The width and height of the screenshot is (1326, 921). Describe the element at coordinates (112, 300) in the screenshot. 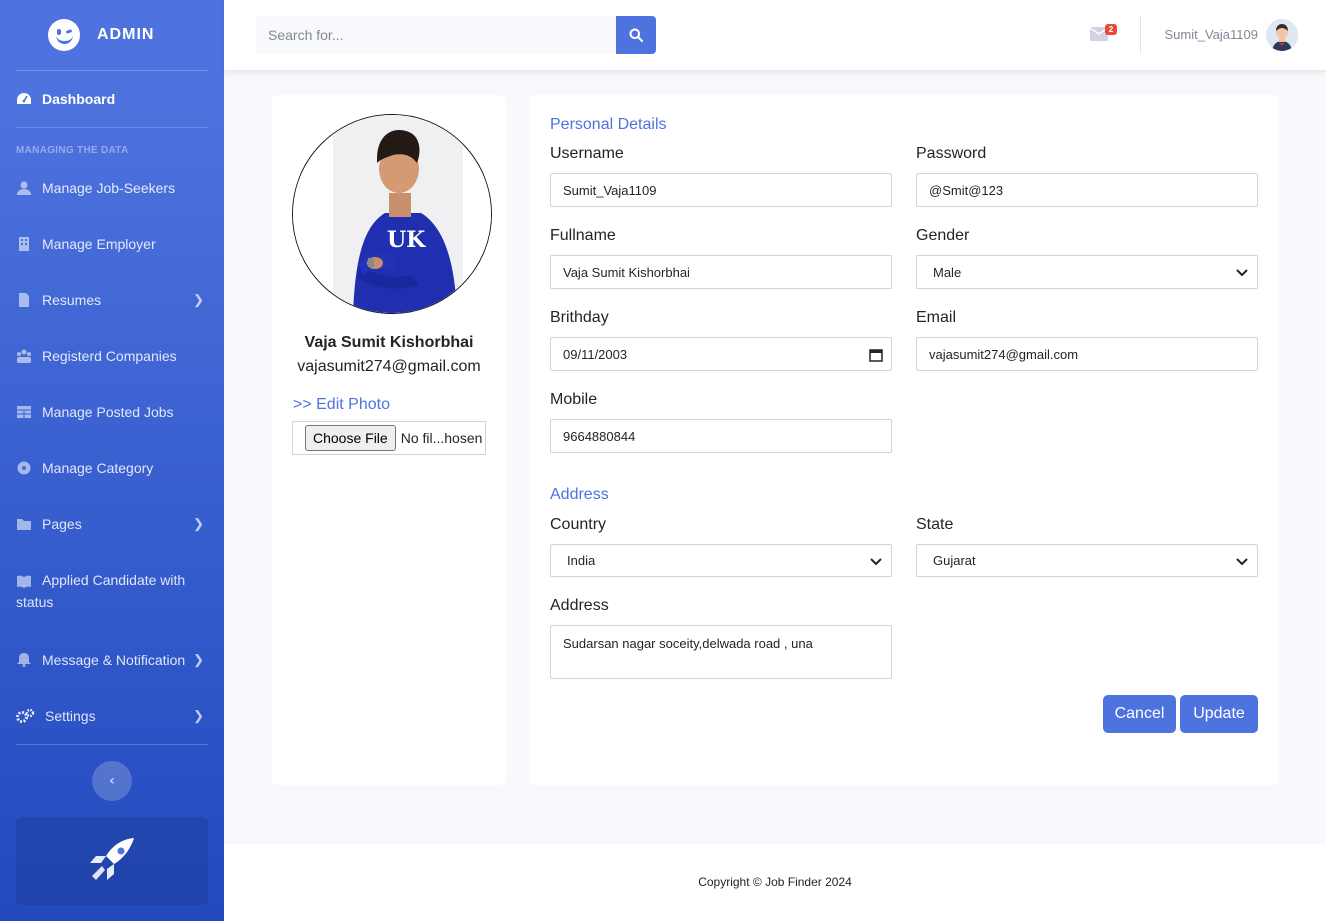

I see `sidebar-item-resumes: Resumes ❯` at that location.